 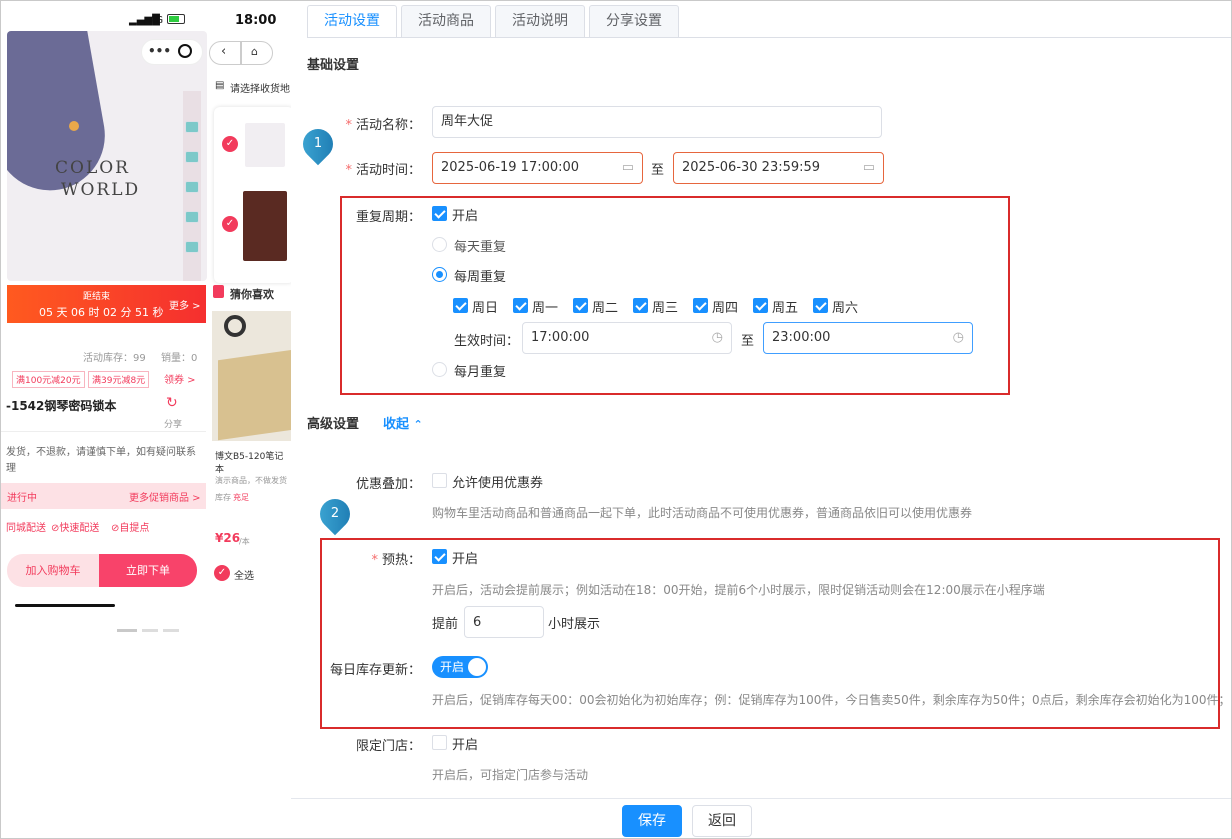 I want to click on weekday-label: 周五, so click(x=785, y=306).